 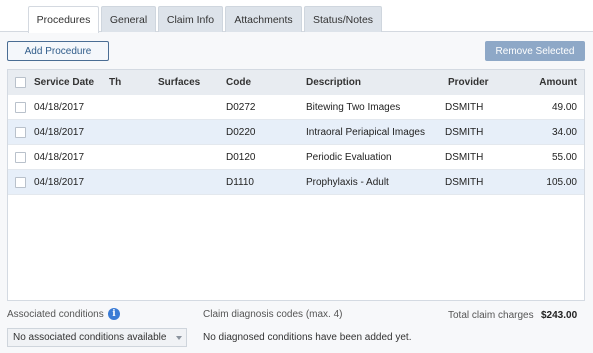 I want to click on total-claim-charges-value: $243.00, so click(x=559, y=315).